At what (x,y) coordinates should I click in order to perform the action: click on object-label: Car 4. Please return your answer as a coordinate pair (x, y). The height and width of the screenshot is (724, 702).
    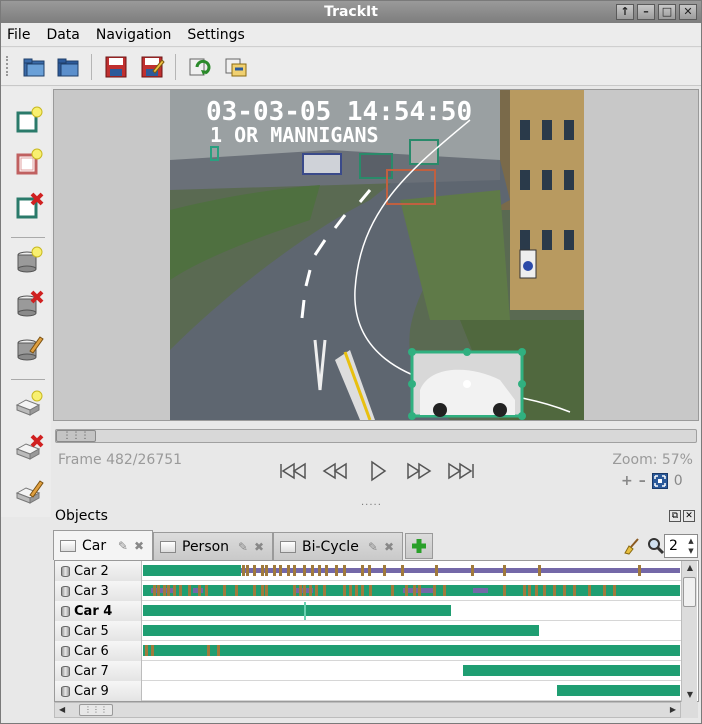
    Looking at the image, I should click on (98, 611).